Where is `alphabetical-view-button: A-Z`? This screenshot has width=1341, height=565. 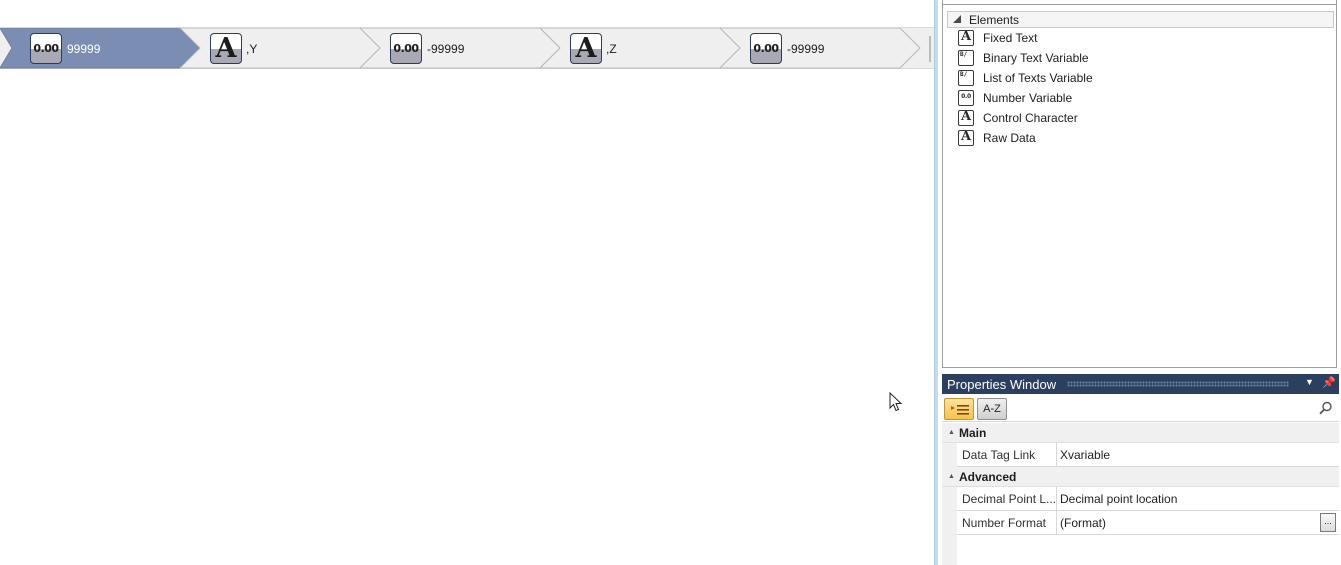 alphabetical-view-button: A-Z is located at coordinates (992, 409).